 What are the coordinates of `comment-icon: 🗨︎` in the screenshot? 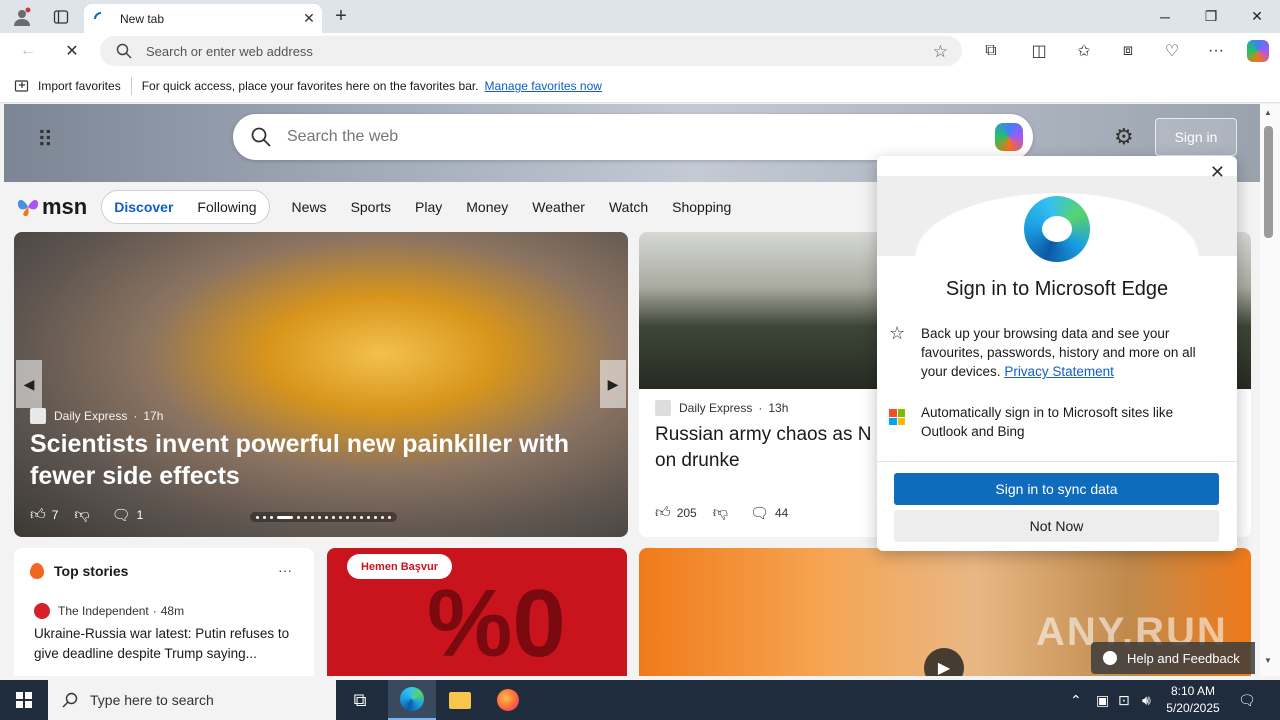 It's located at (121, 515).